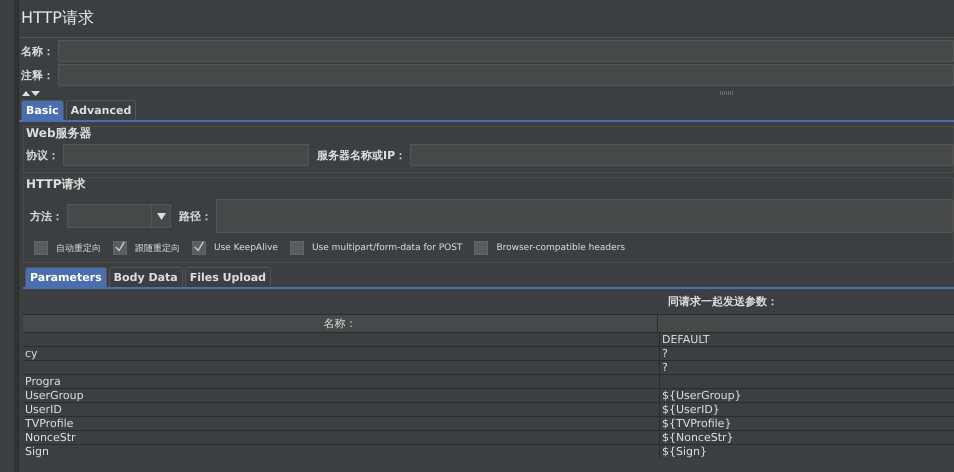 This screenshot has width=954, height=472. Describe the element at coordinates (228, 277) in the screenshot. I see `tab: Files Upload` at that location.